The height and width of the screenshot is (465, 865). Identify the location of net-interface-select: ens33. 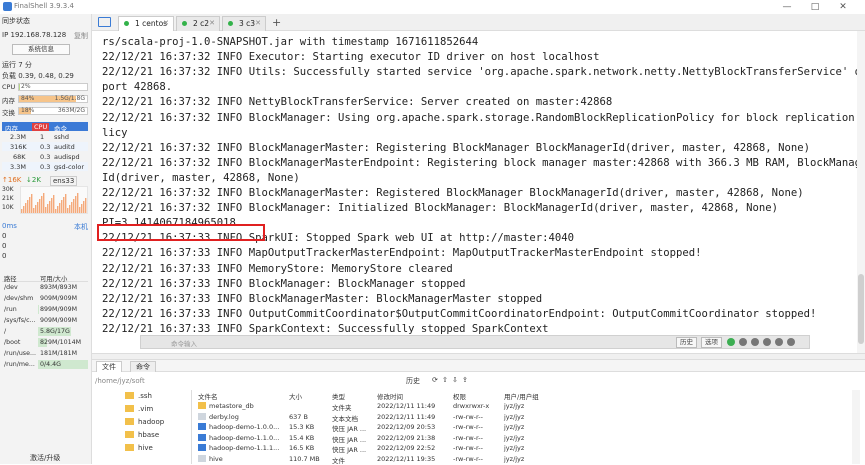
(64, 181).